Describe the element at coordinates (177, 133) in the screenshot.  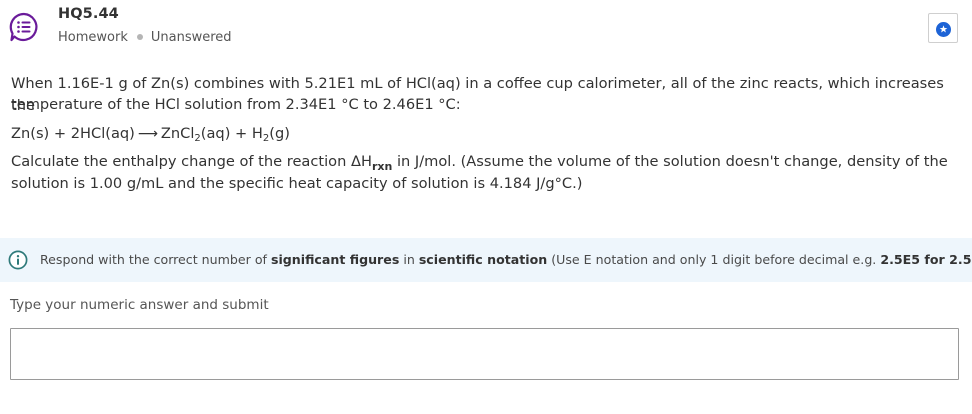
I see `equation-product-zncl: ZnCl` at that location.